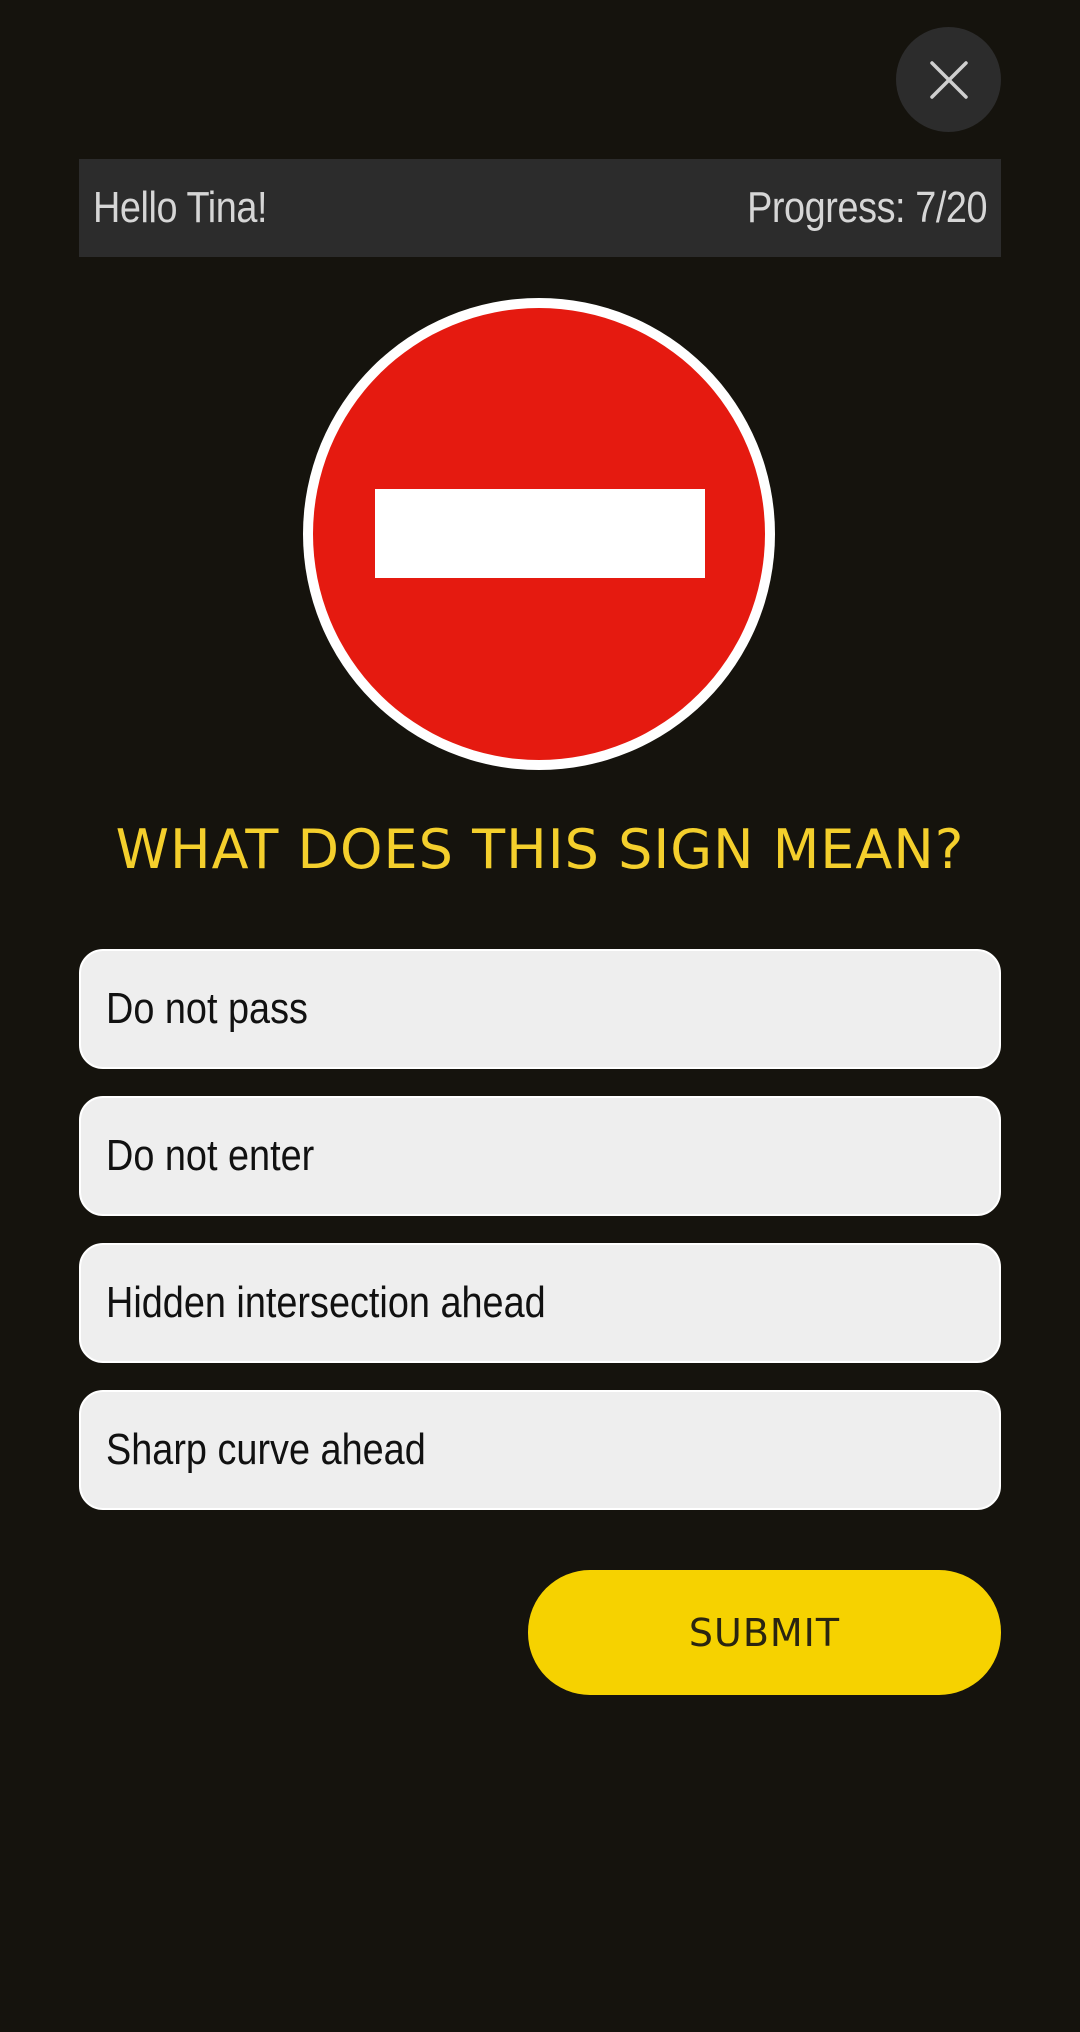  What do you see at coordinates (326, 1302) in the screenshot?
I see `answer-option-label: Hidden intersection ahead` at bounding box center [326, 1302].